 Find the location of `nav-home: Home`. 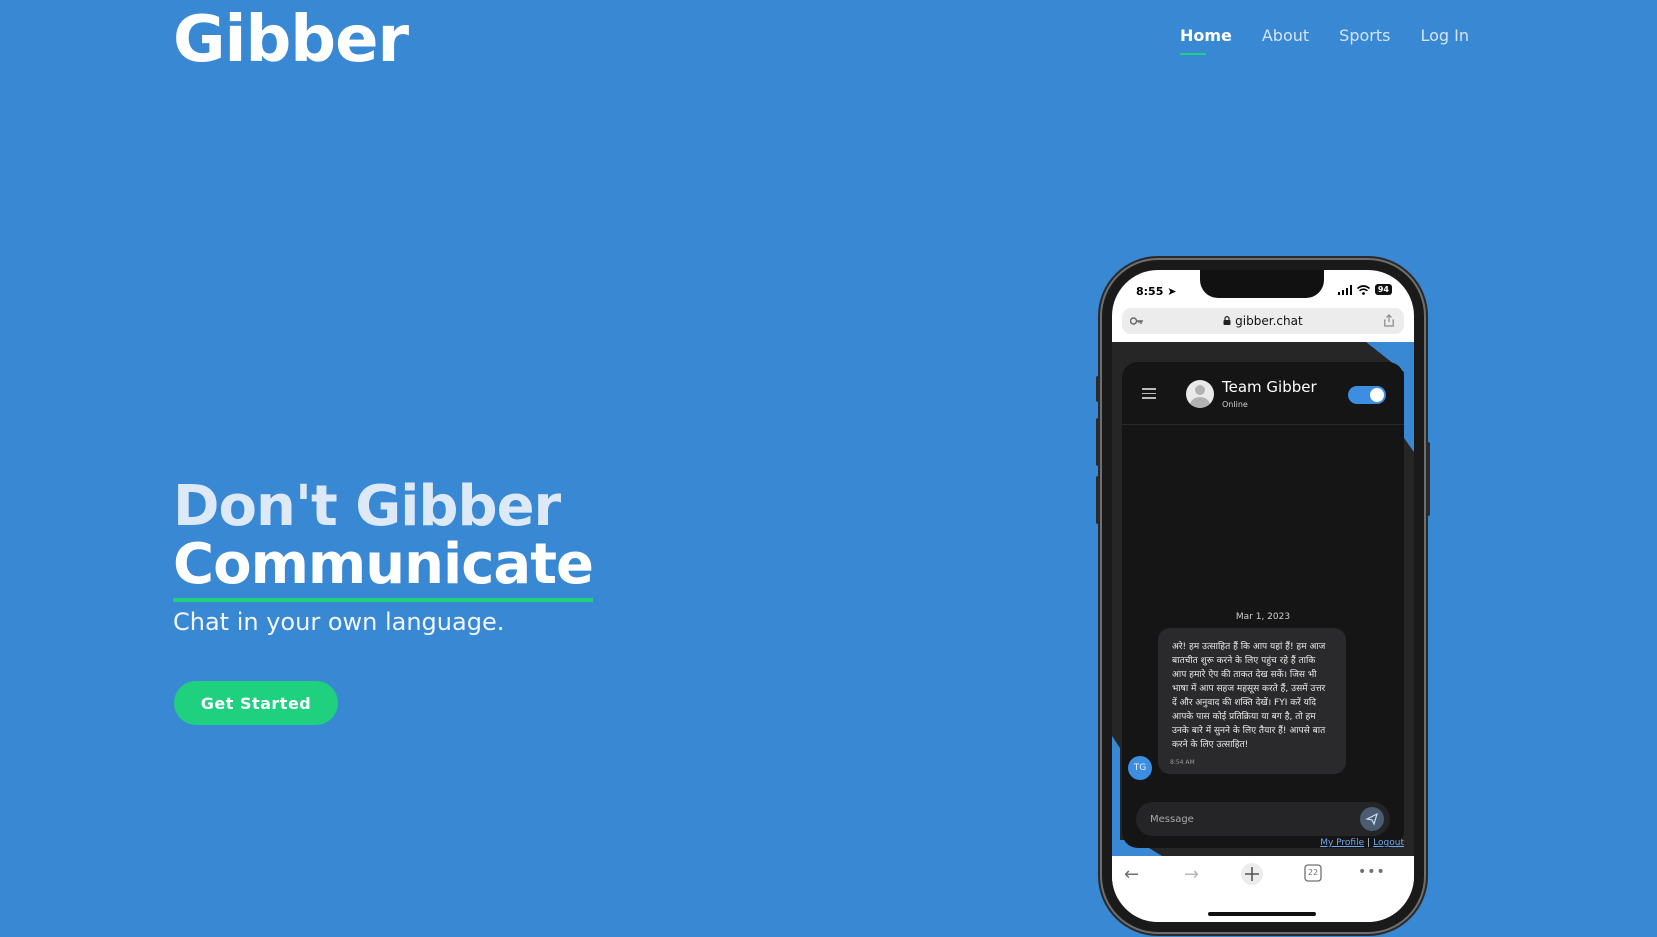

nav-home: Home is located at coordinates (1205, 40).